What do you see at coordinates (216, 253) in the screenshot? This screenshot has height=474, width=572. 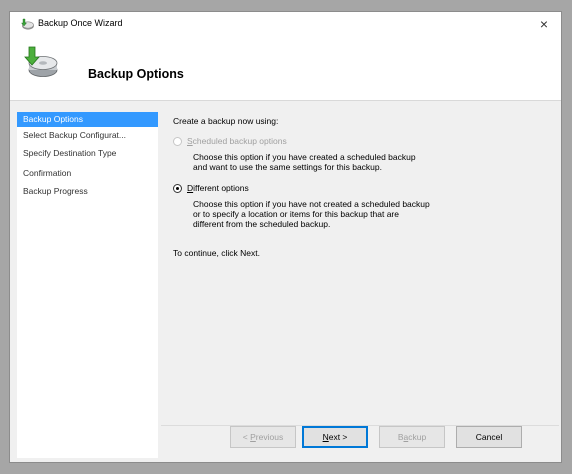 I see `continue-text: To continue, click Next.` at bounding box center [216, 253].